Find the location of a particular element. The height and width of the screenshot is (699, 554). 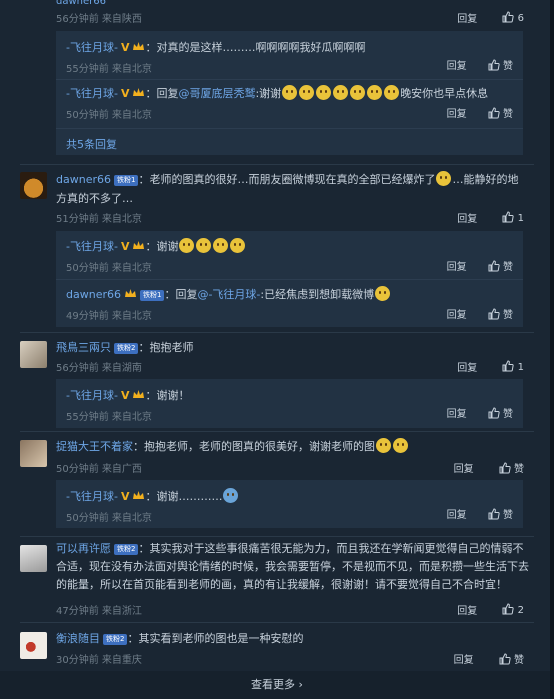

comment-username: dawner66 is located at coordinates (83, 179).